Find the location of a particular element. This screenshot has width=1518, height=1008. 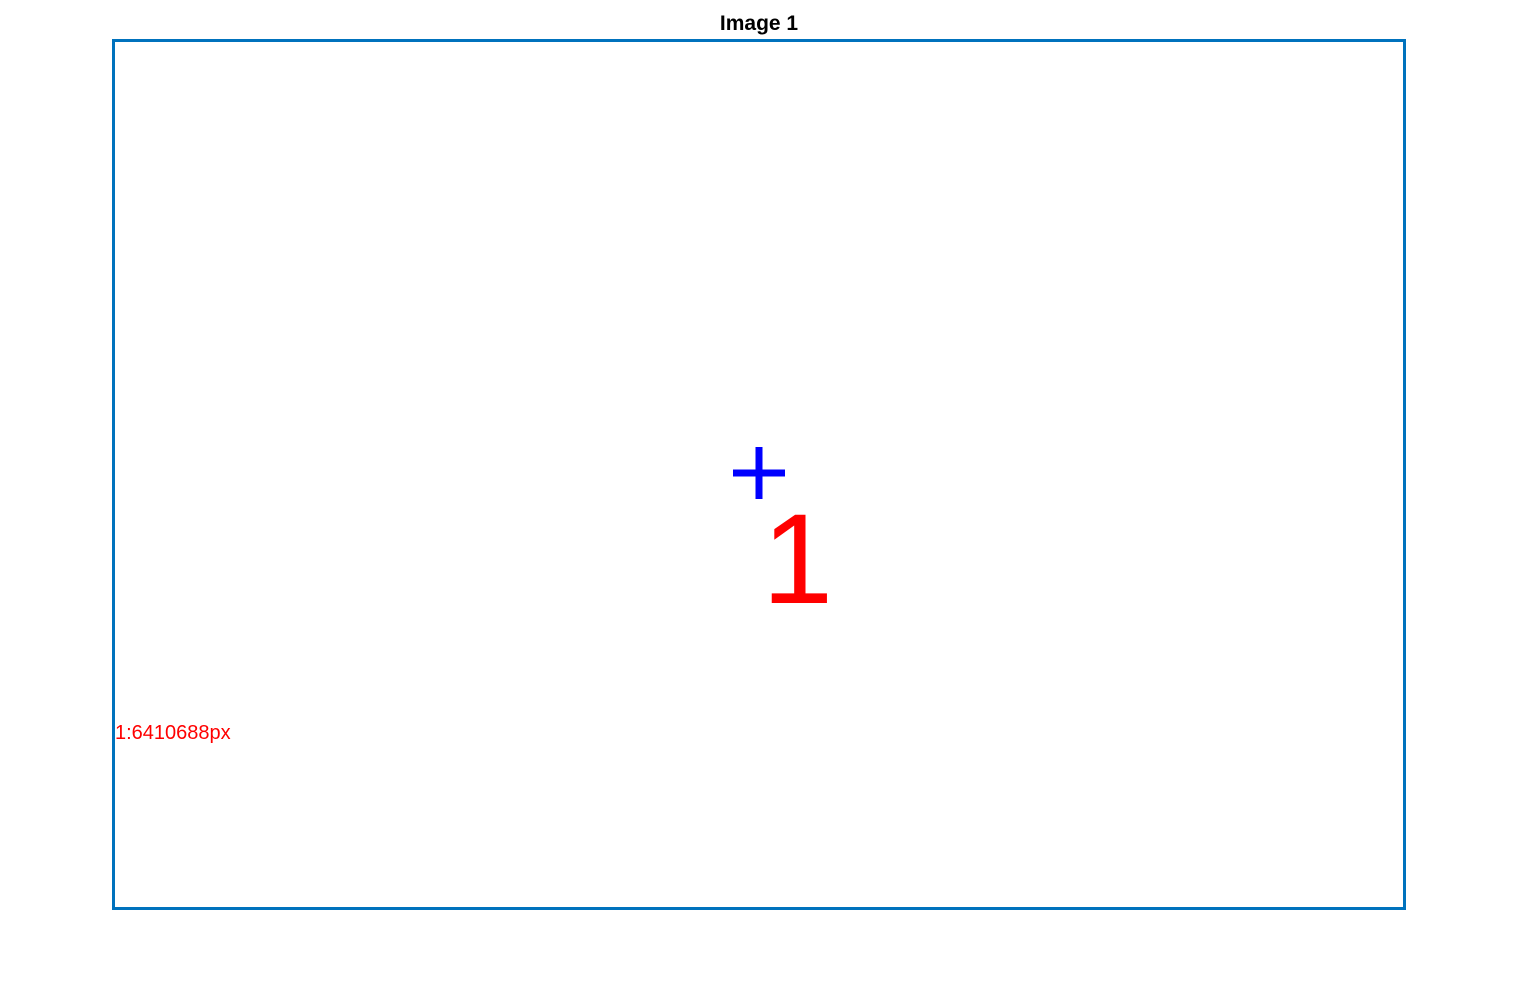

region-area-label: 1:6410688px is located at coordinates (173, 733).